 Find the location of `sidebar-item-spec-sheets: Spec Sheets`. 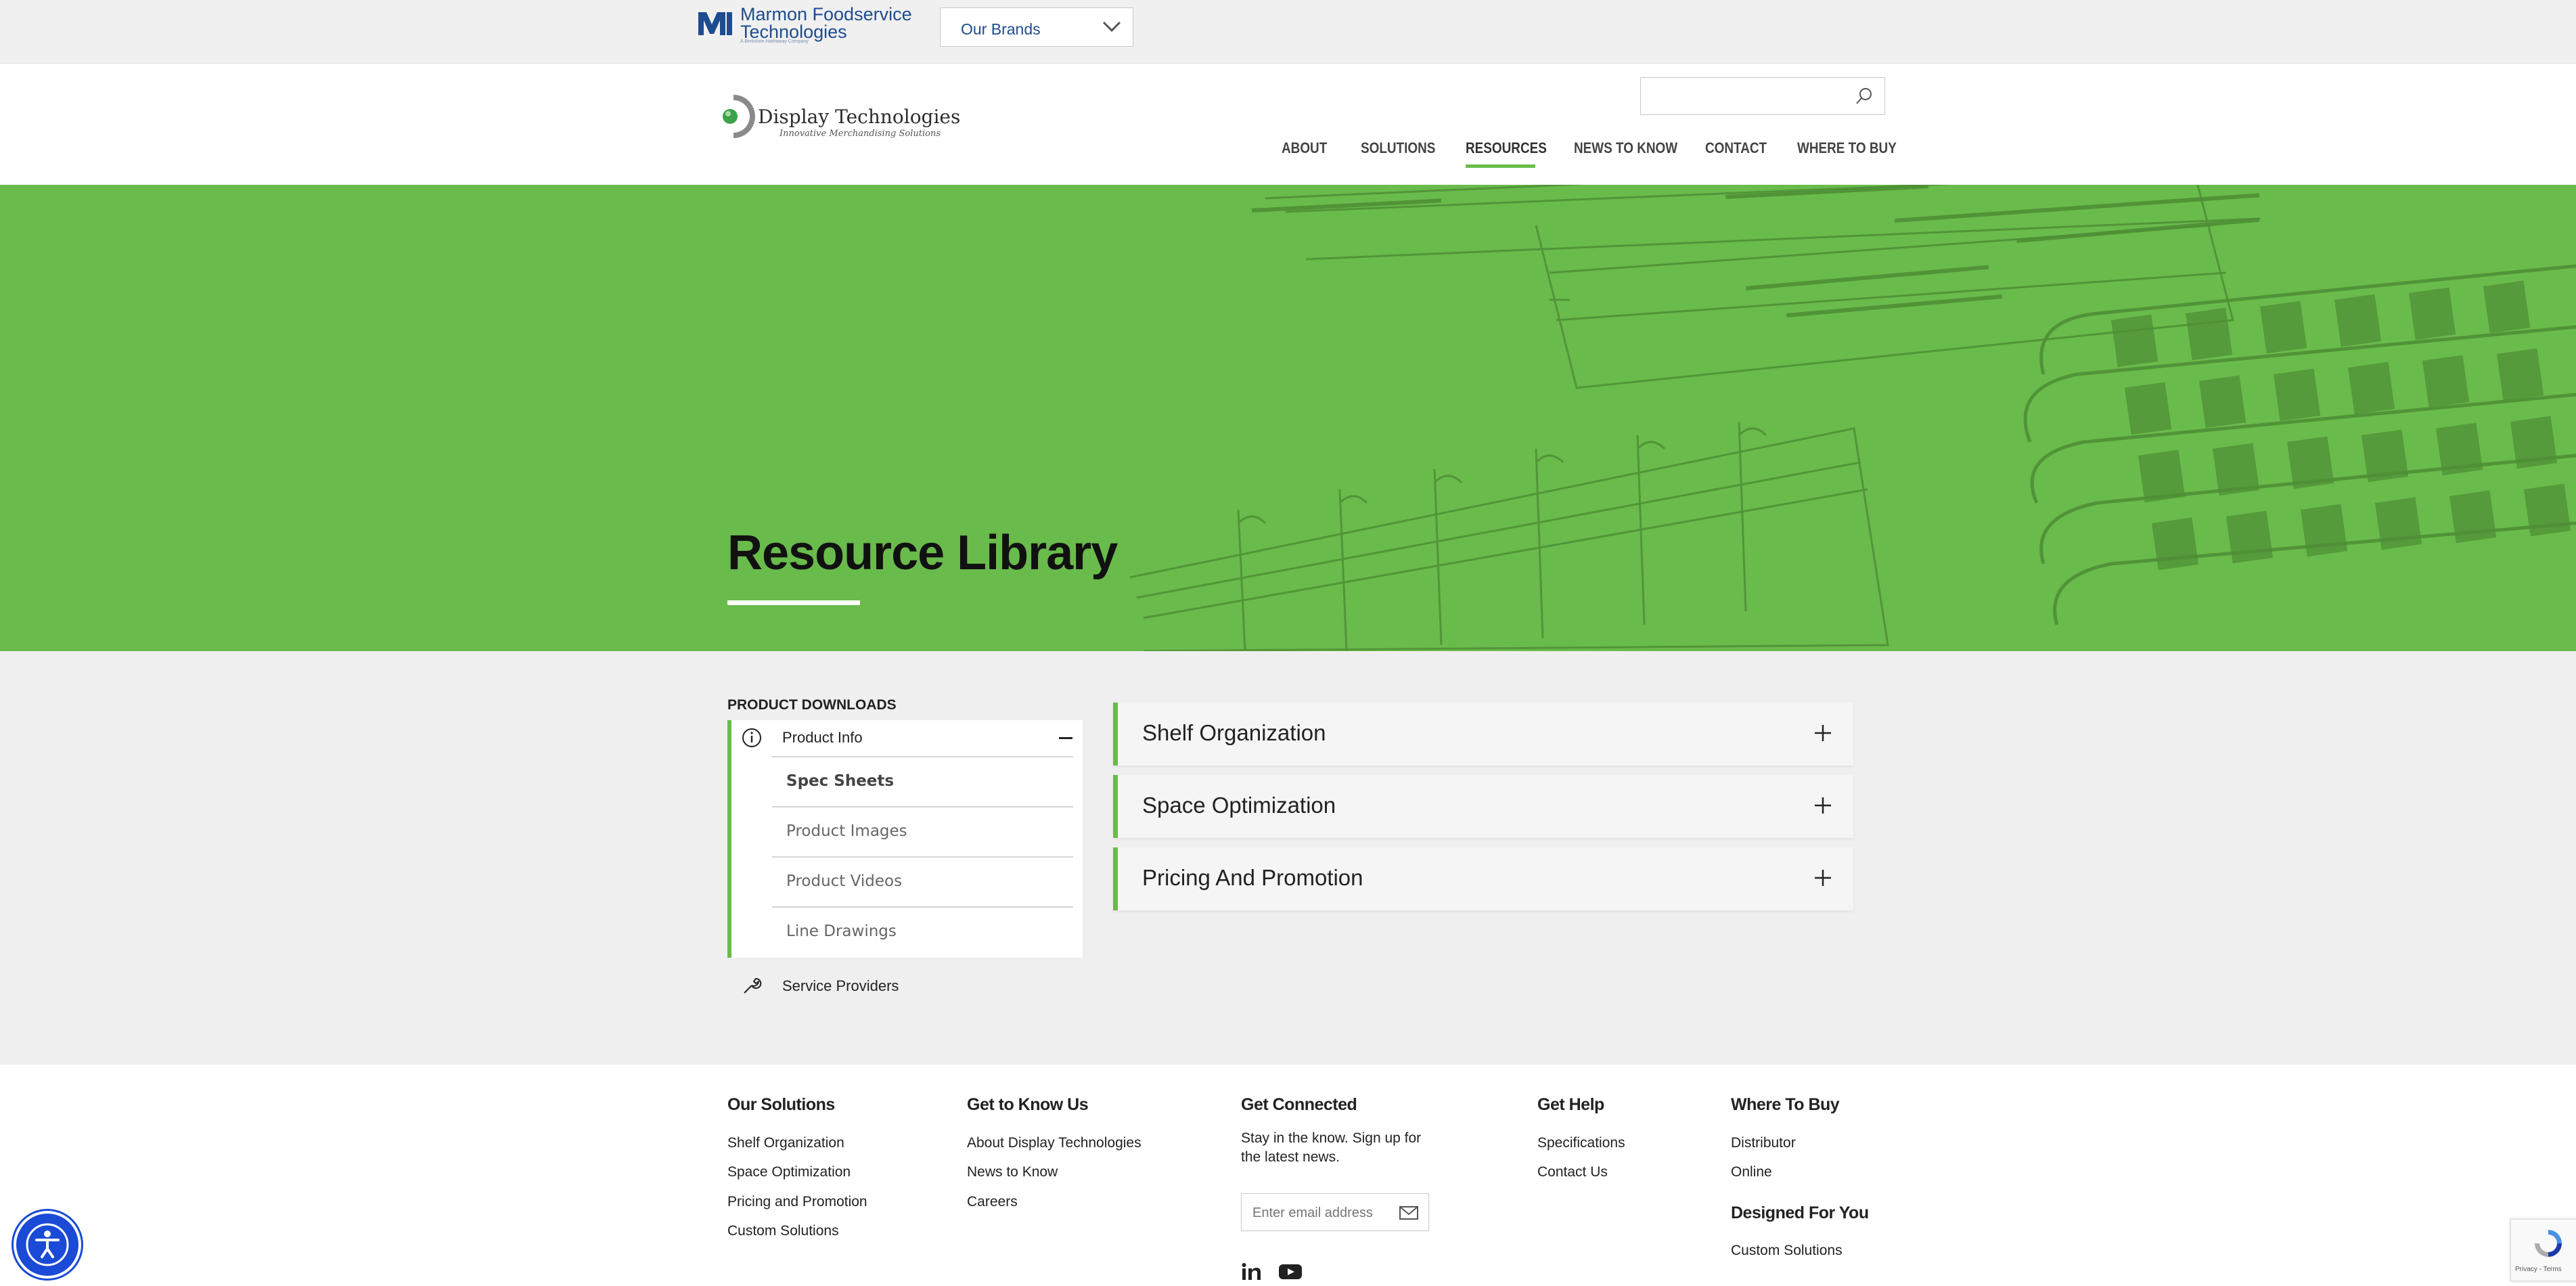

sidebar-item-spec-sheets: Spec Sheets is located at coordinates (922, 782).